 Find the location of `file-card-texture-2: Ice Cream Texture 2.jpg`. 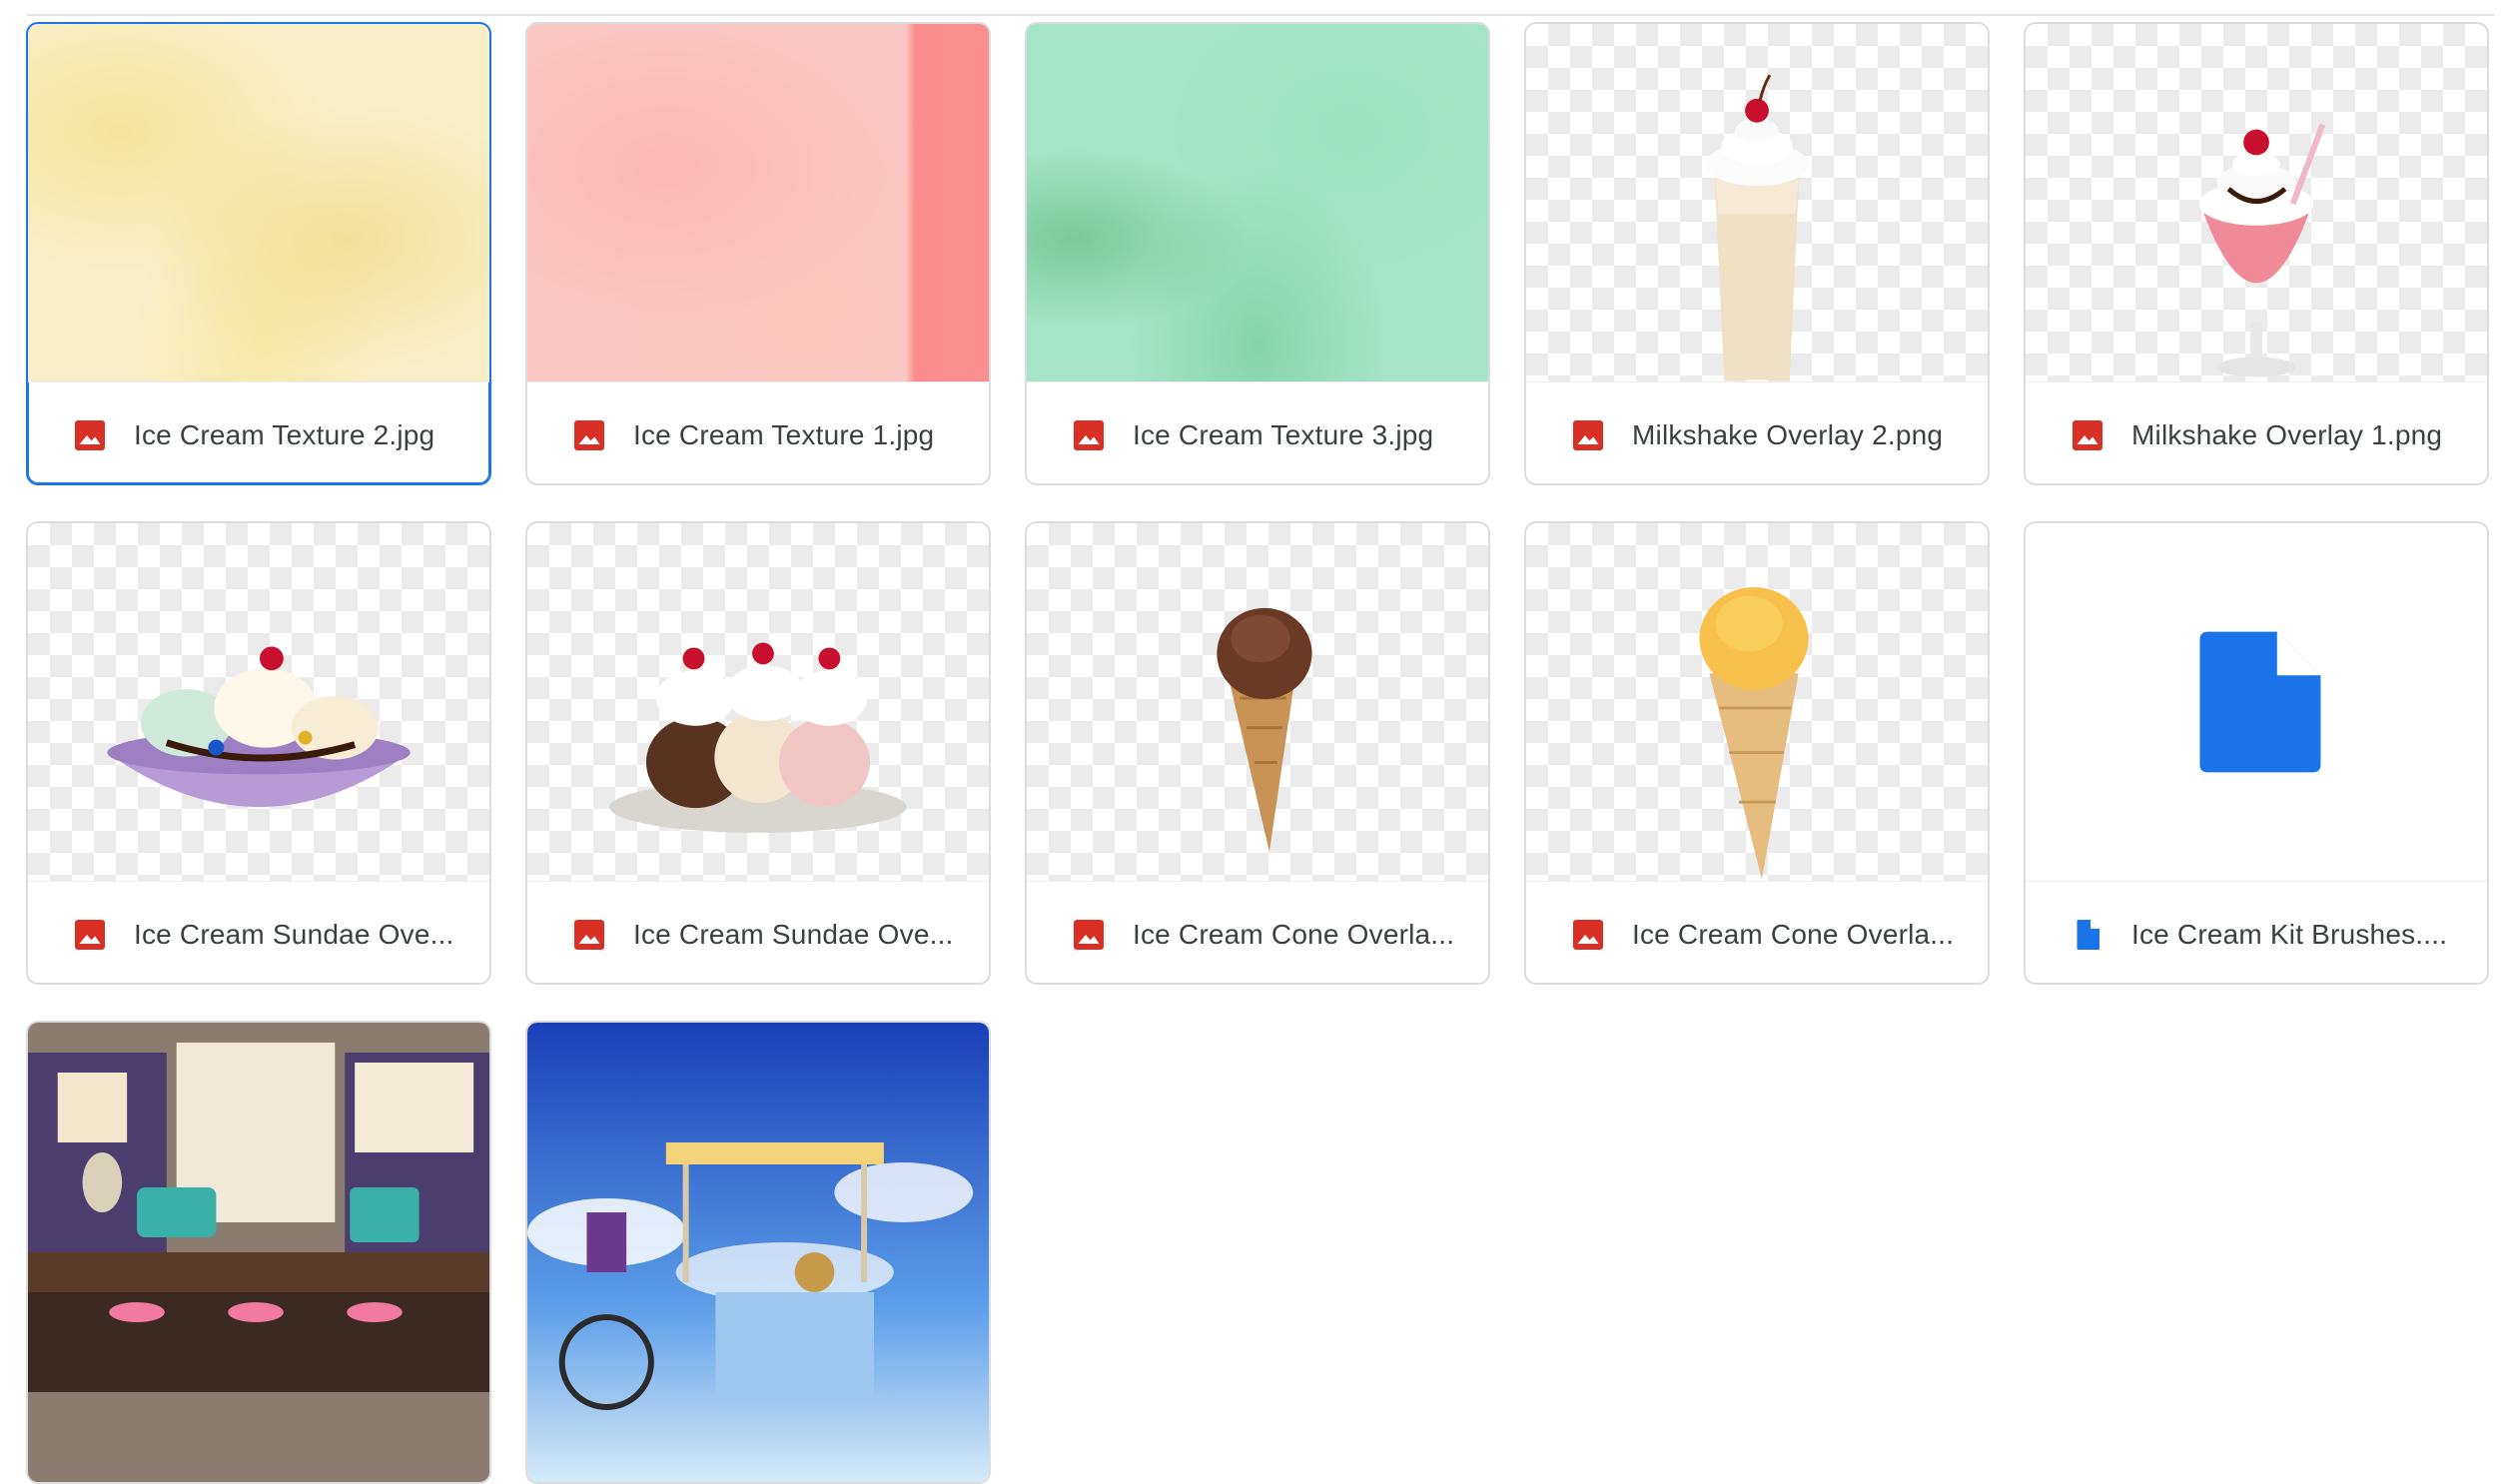

file-card-texture-2: Ice Cream Texture 2.jpg is located at coordinates (259, 254).